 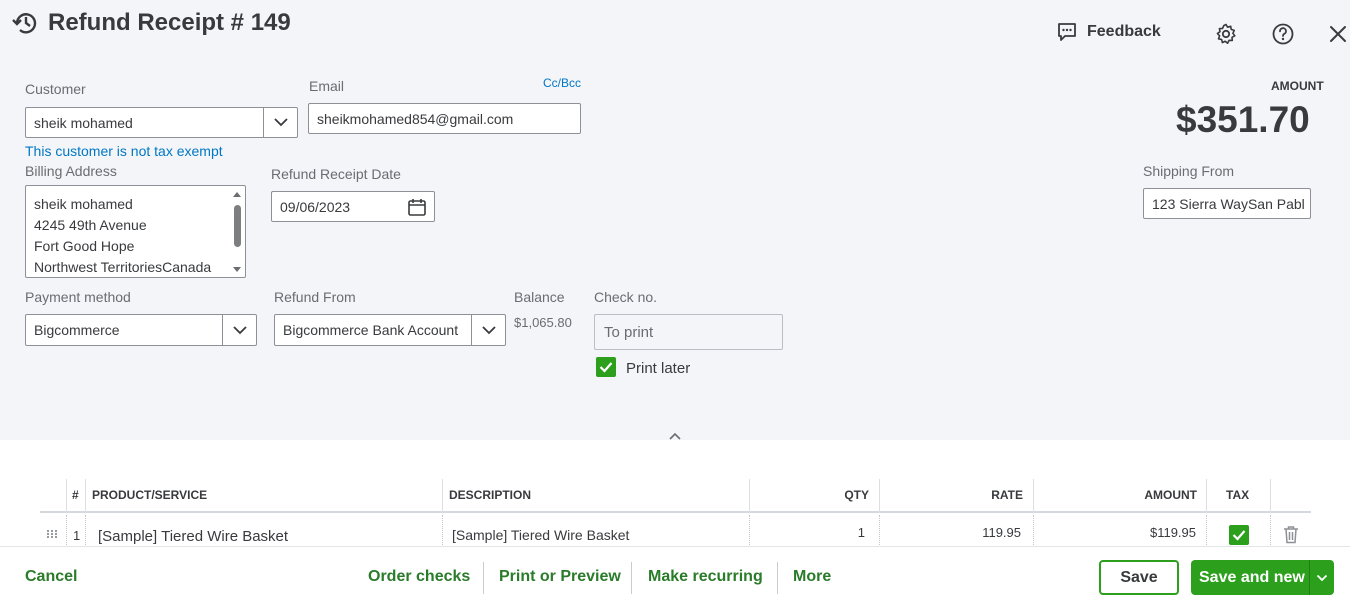 What do you see at coordinates (124, 151) in the screenshot?
I see `tax-exempt-note: This customer is not tax exempt` at bounding box center [124, 151].